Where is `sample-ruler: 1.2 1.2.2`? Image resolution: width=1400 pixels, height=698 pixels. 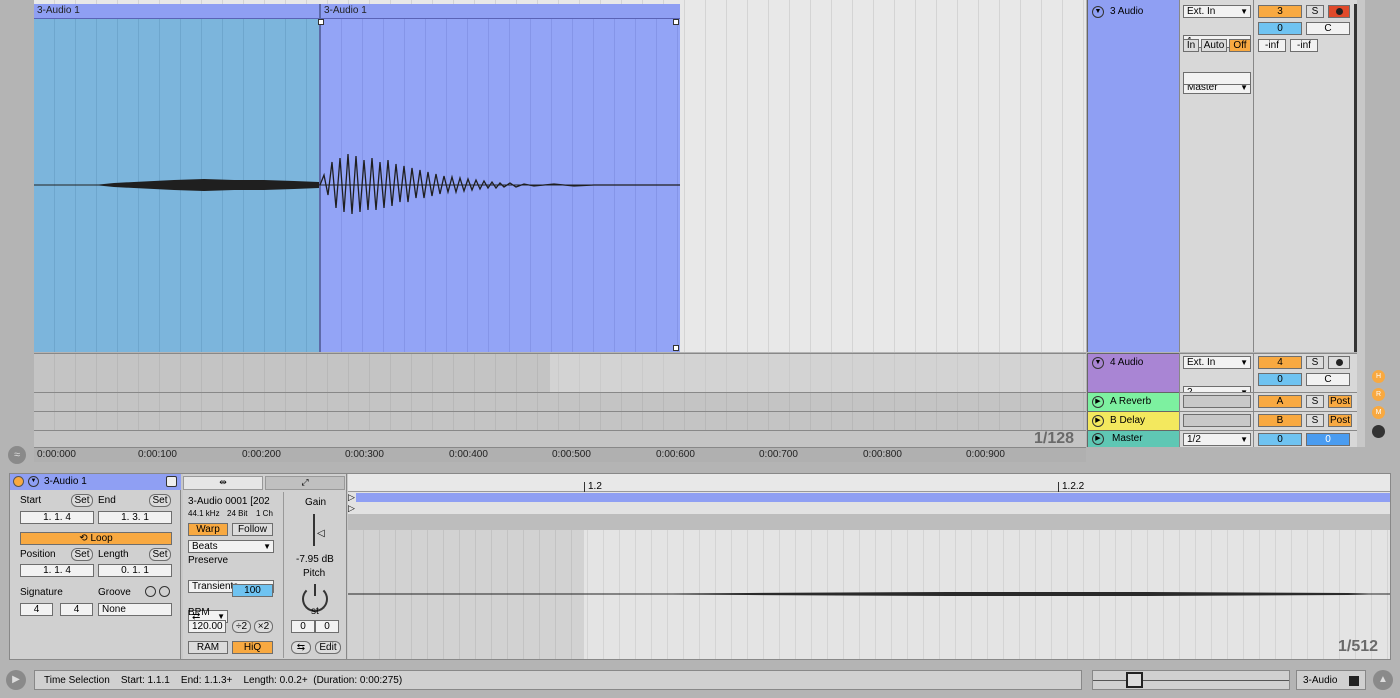 sample-ruler: 1.2 1.2.2 is located at coordinates (869, 483).